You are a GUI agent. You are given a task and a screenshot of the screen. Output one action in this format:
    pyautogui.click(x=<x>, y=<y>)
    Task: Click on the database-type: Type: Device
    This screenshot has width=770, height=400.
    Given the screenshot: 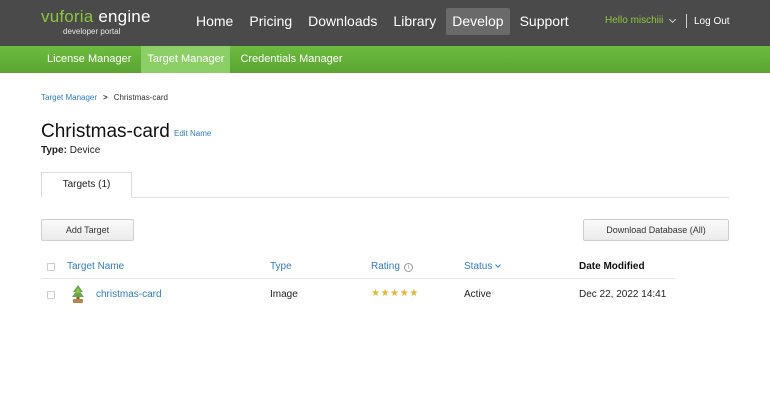 What is the action you would take?
    pyautogui.click(x=70, y=150)
    